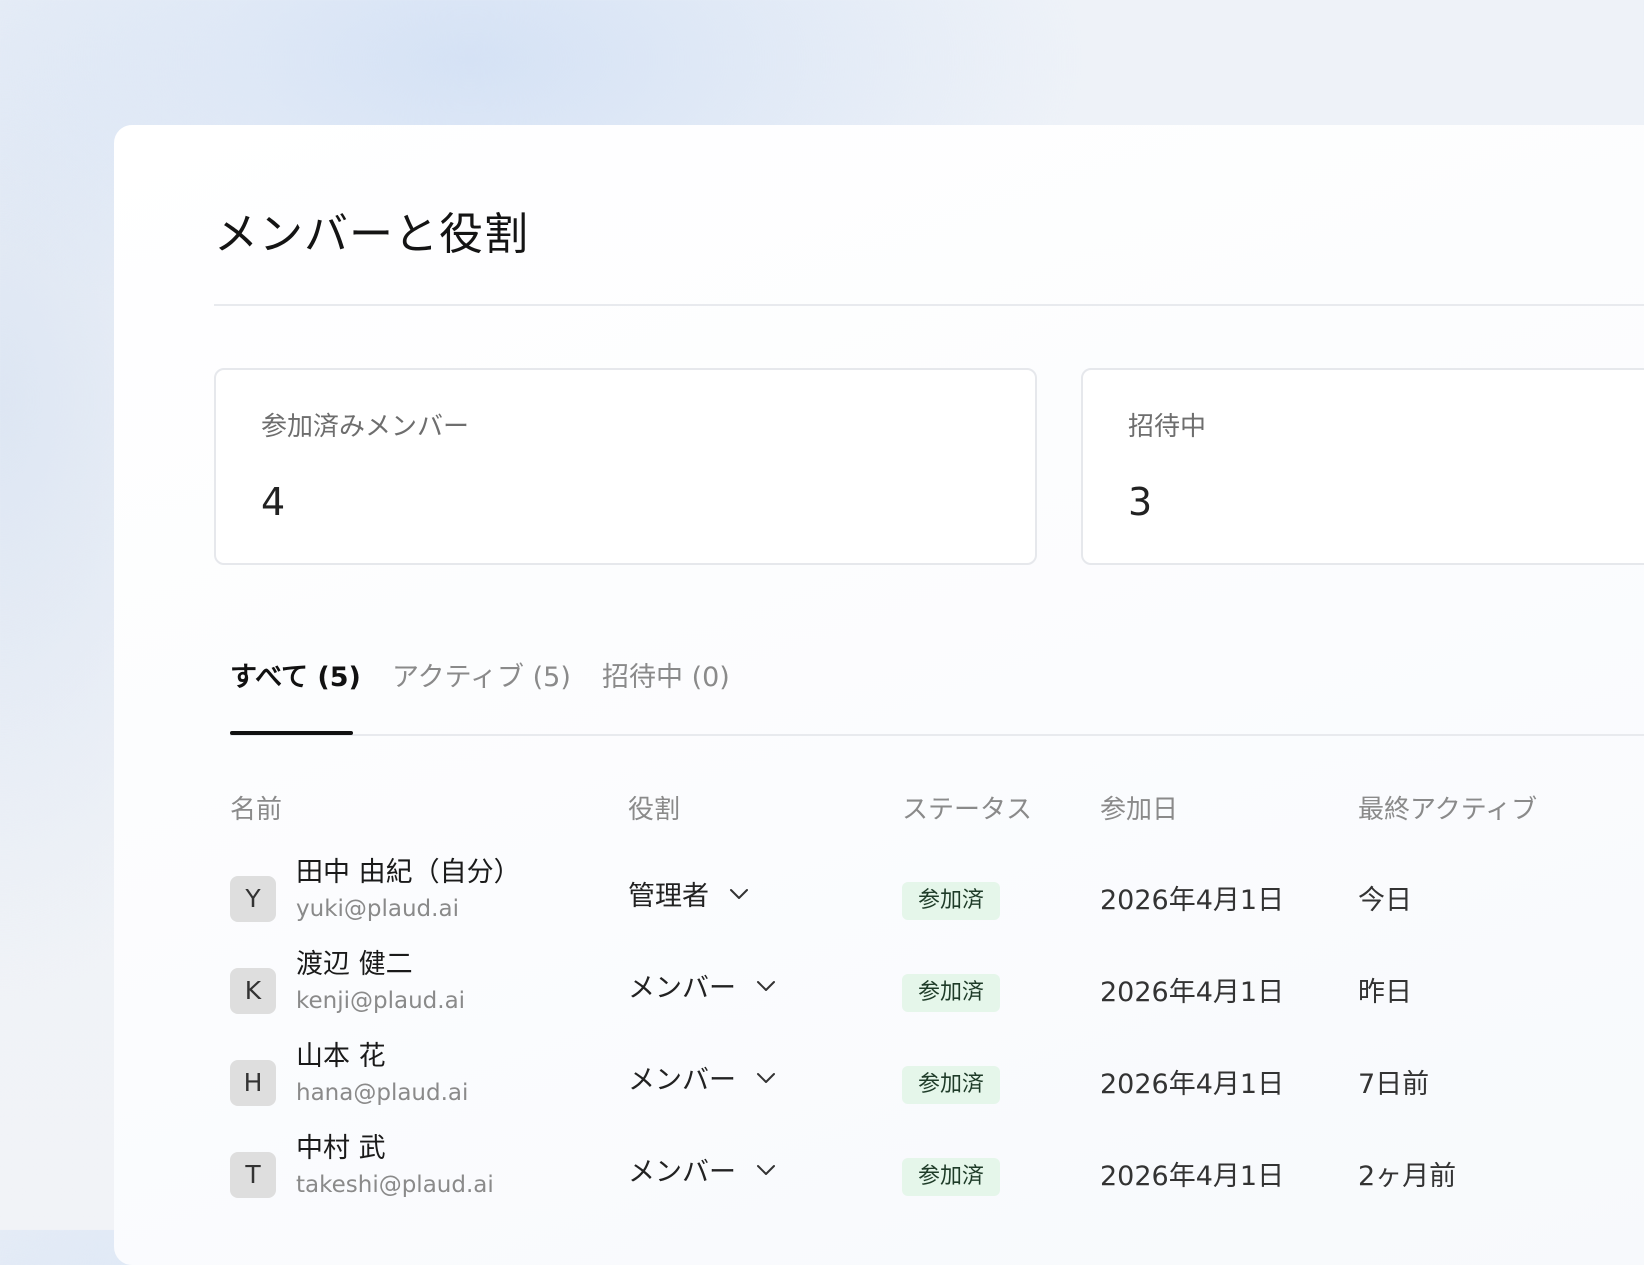 The height and width of the screenshot is (1265, 1644). Describe the element at coordinates (1394, 1084) in the screenshot. I see `last-active: 7日前` at that location.